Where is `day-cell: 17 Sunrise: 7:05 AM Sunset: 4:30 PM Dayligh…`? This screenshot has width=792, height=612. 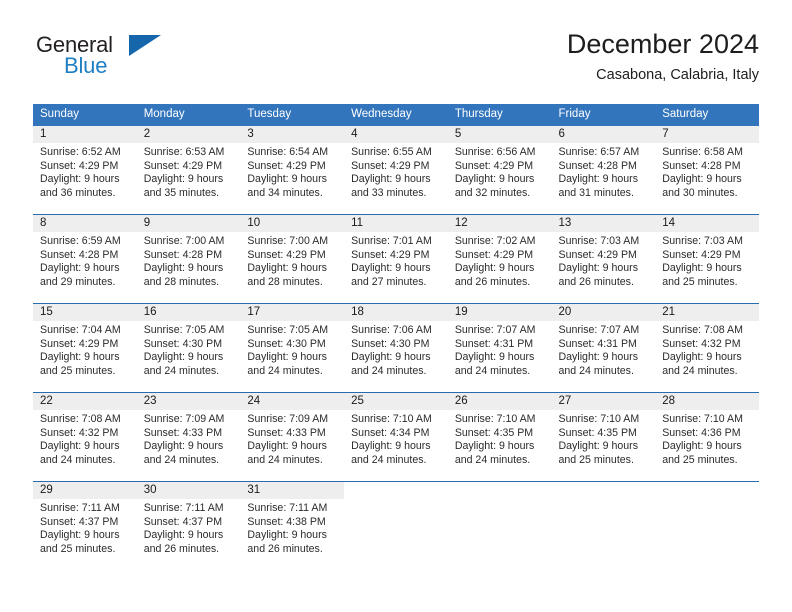
day-cell: 17 Sunrise: 7:05 AM Sunset: 4:30 PM Dayligh… is located at coordinates (292, 348).